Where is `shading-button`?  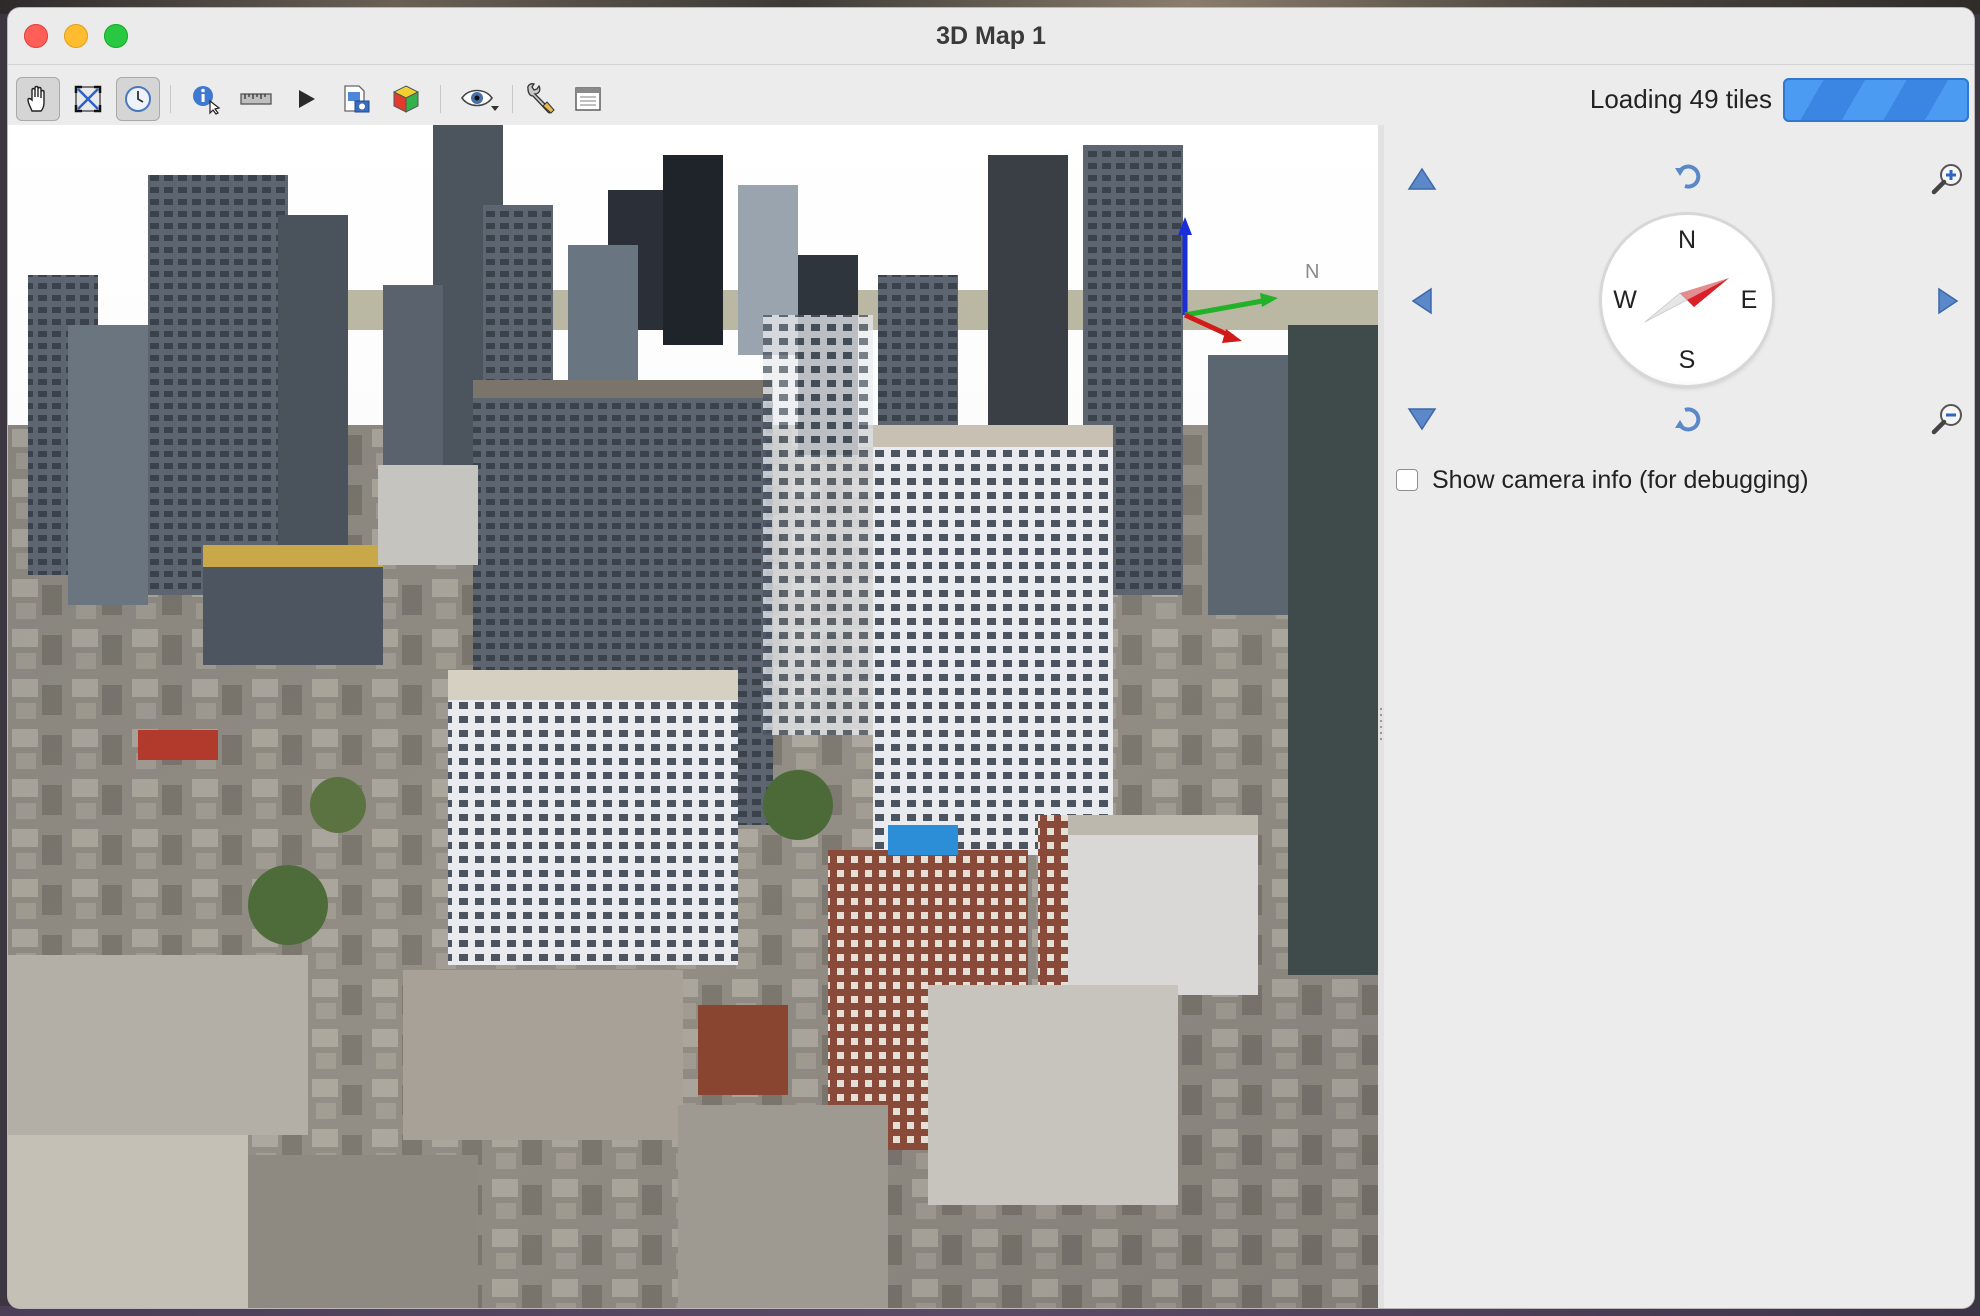 shading-button is located at coordinates (406, 99).